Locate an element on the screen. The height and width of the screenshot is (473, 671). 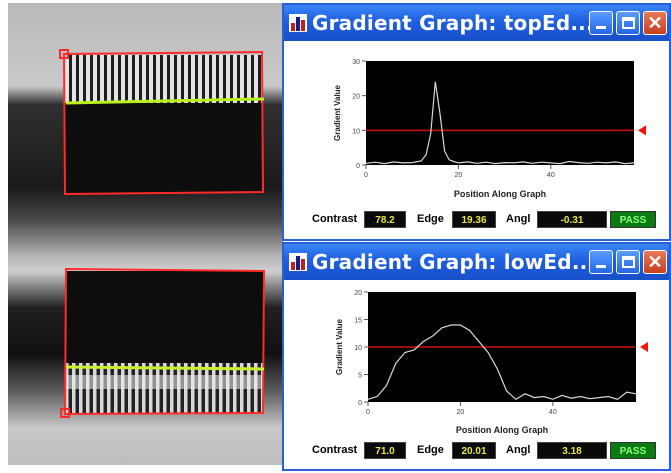
low-close-button: ✕ is located at coordinates (655, 262).